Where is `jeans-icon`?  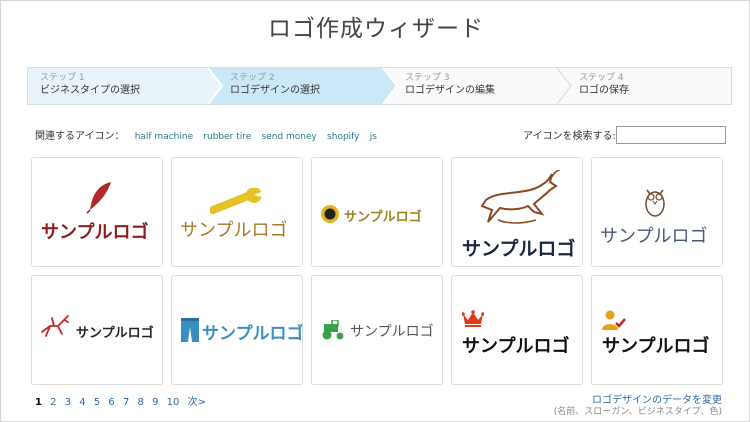
jeans-icon is located at coordinates (190, 330).